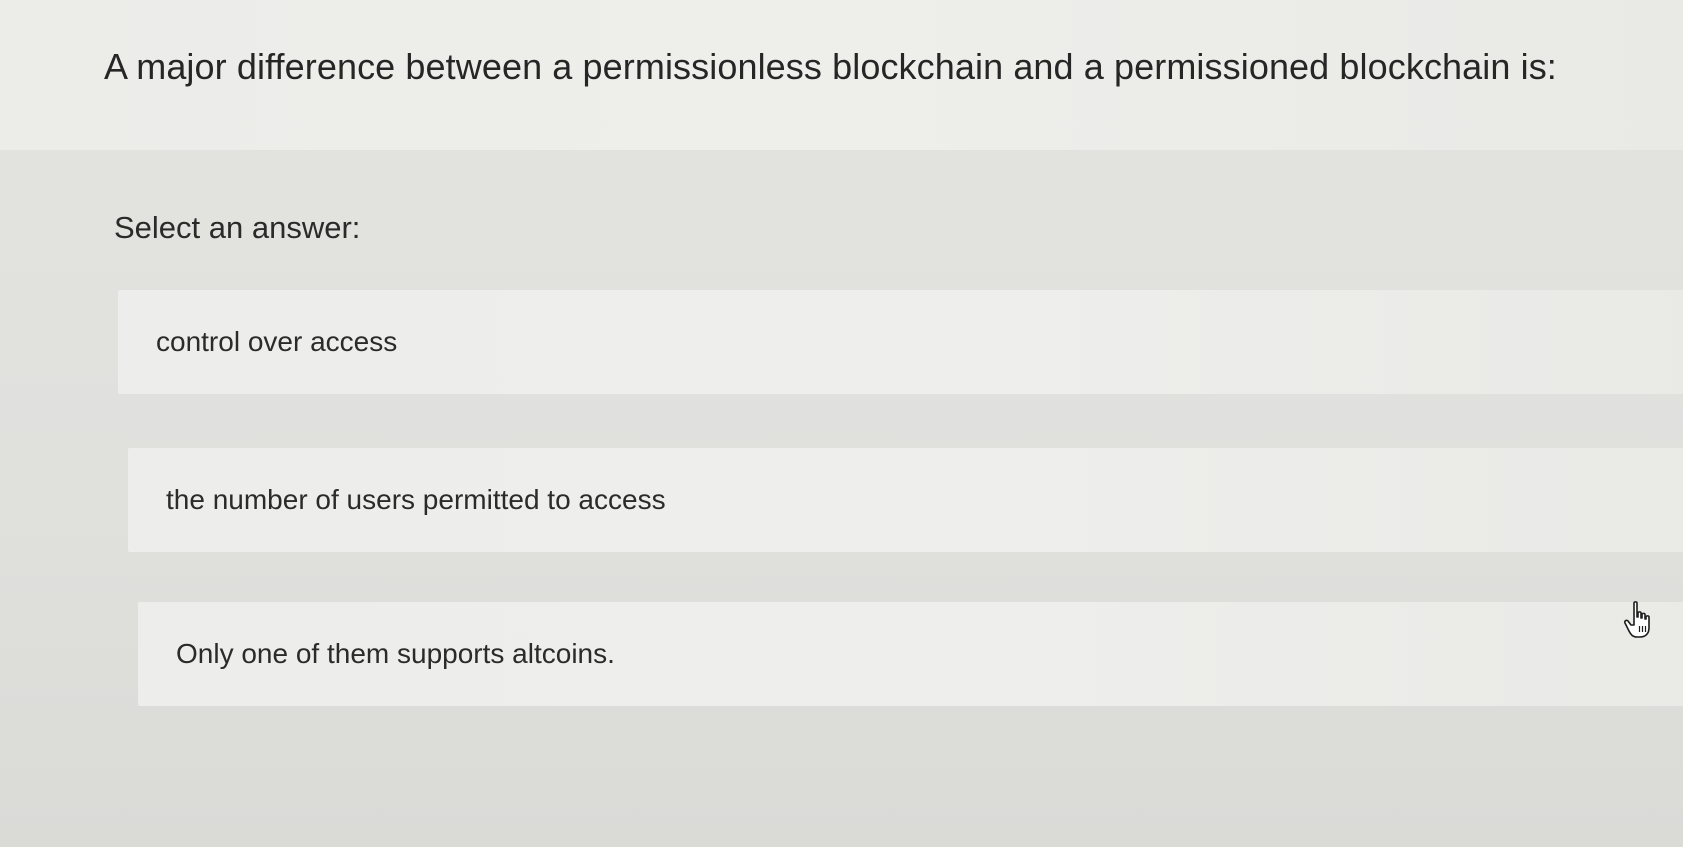 The image size is (1683, 847). Describe the element at coordinates (237, 227) in the screenshot. I see `select-answer-prompt: Select an answer:` at that location.